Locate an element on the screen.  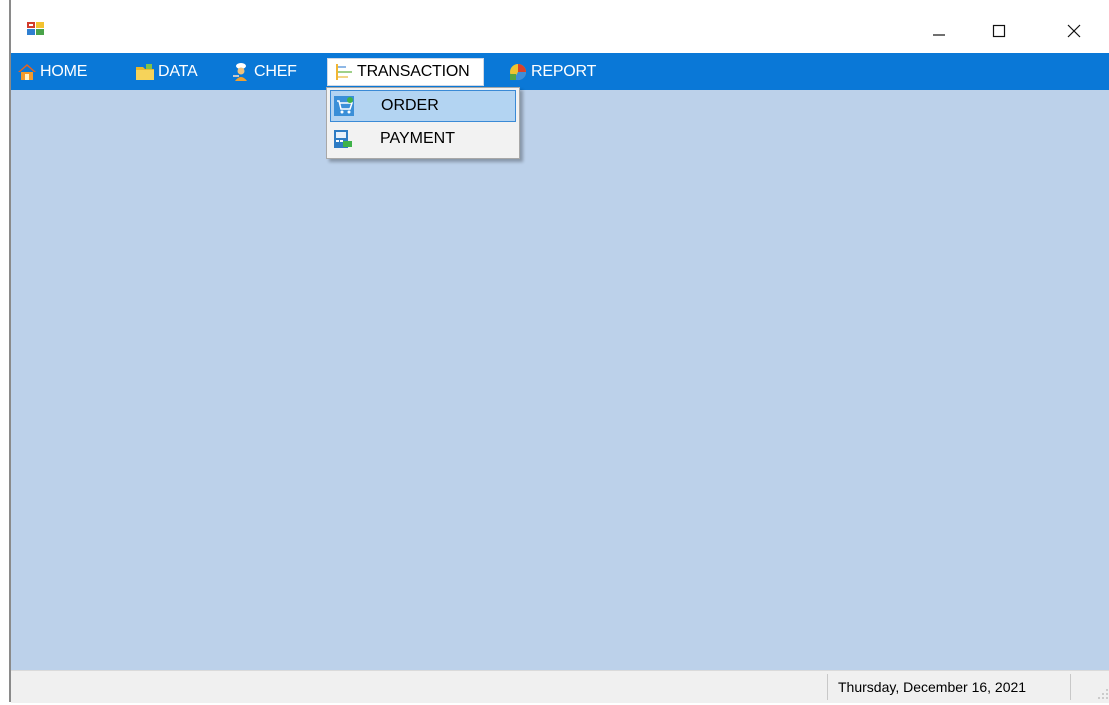
dropdown-item-label: ORDER is located at coordinates (410, 105).